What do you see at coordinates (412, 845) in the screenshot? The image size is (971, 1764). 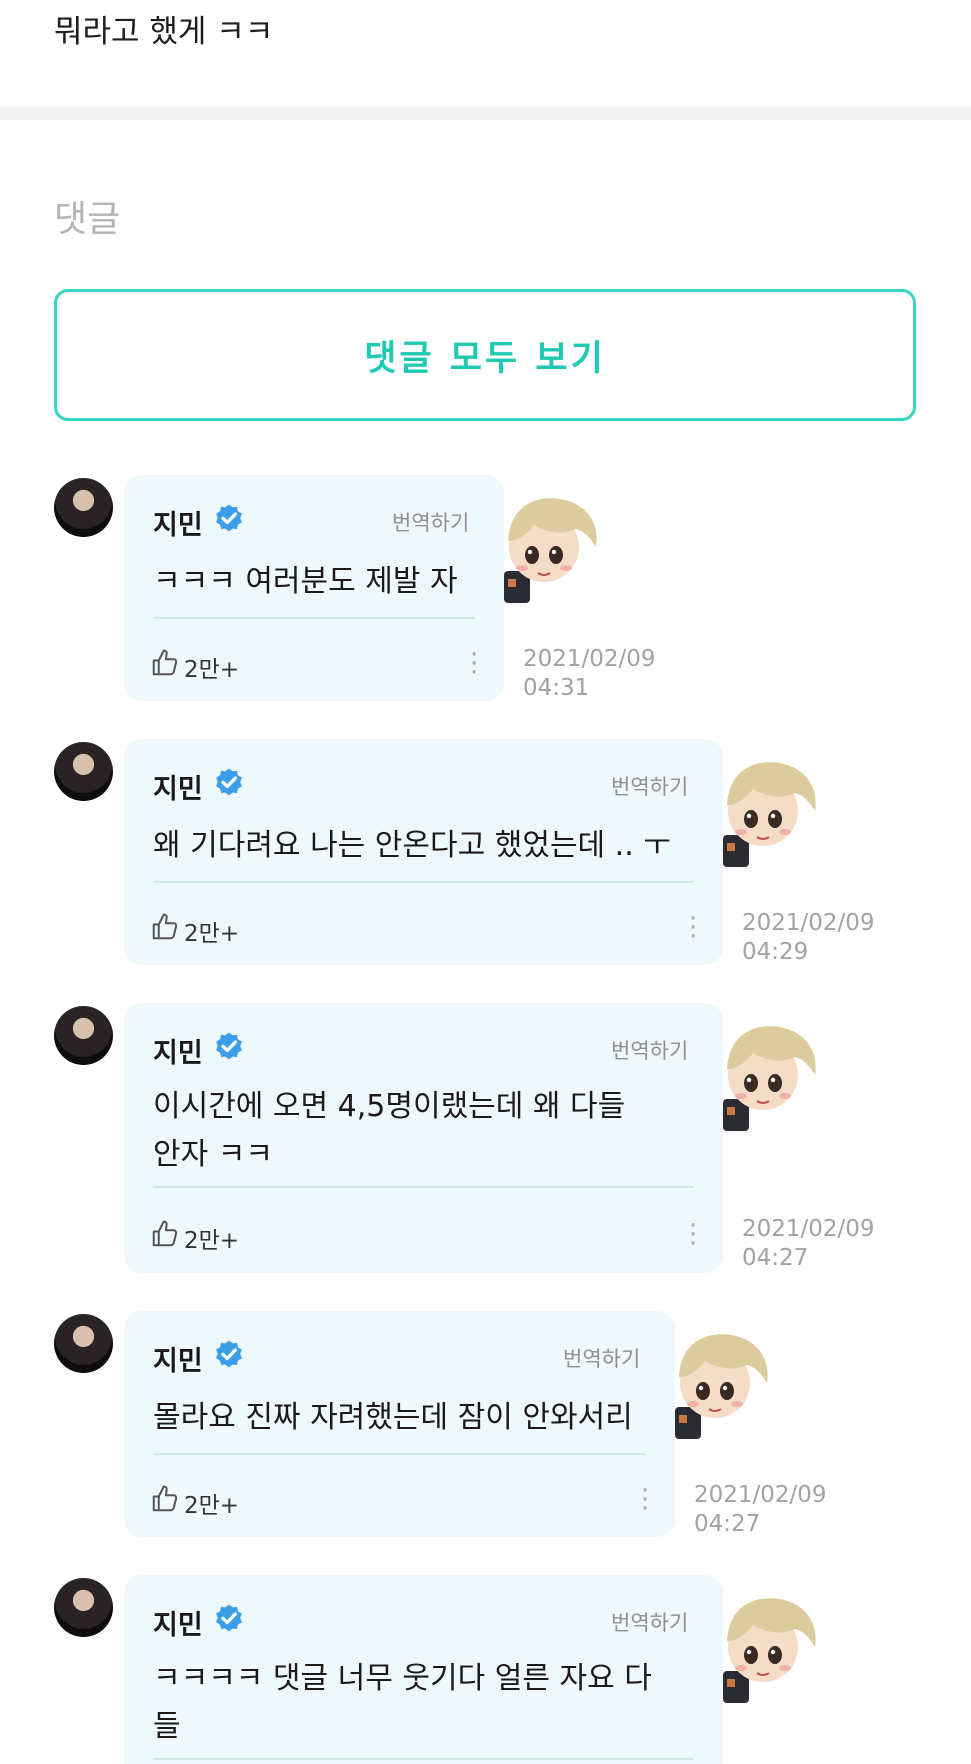 I see `comment-text: 왜 기다려요 나는 안온다고 했었는데 .. ㅜ` at bounding box center [412, 845].